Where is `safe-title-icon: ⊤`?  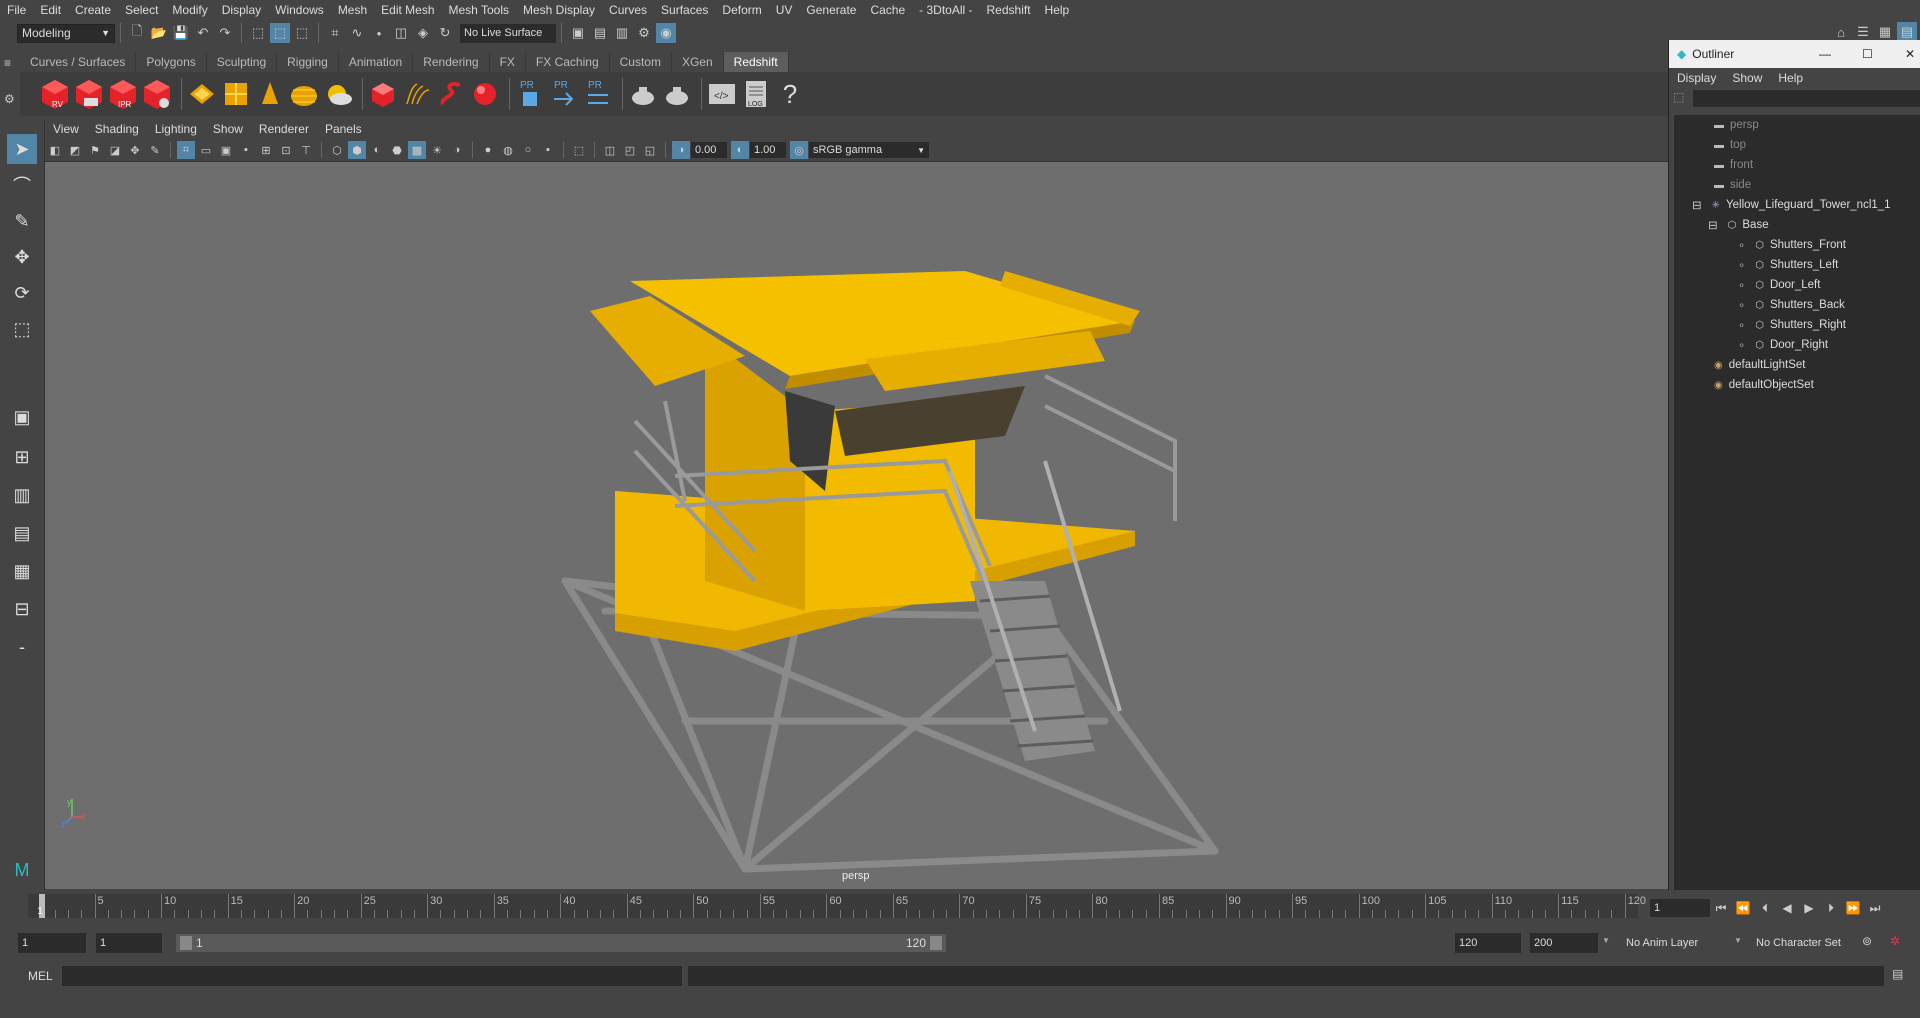 safe-title-icon: ⊤ is located at coordinates (306, 150).